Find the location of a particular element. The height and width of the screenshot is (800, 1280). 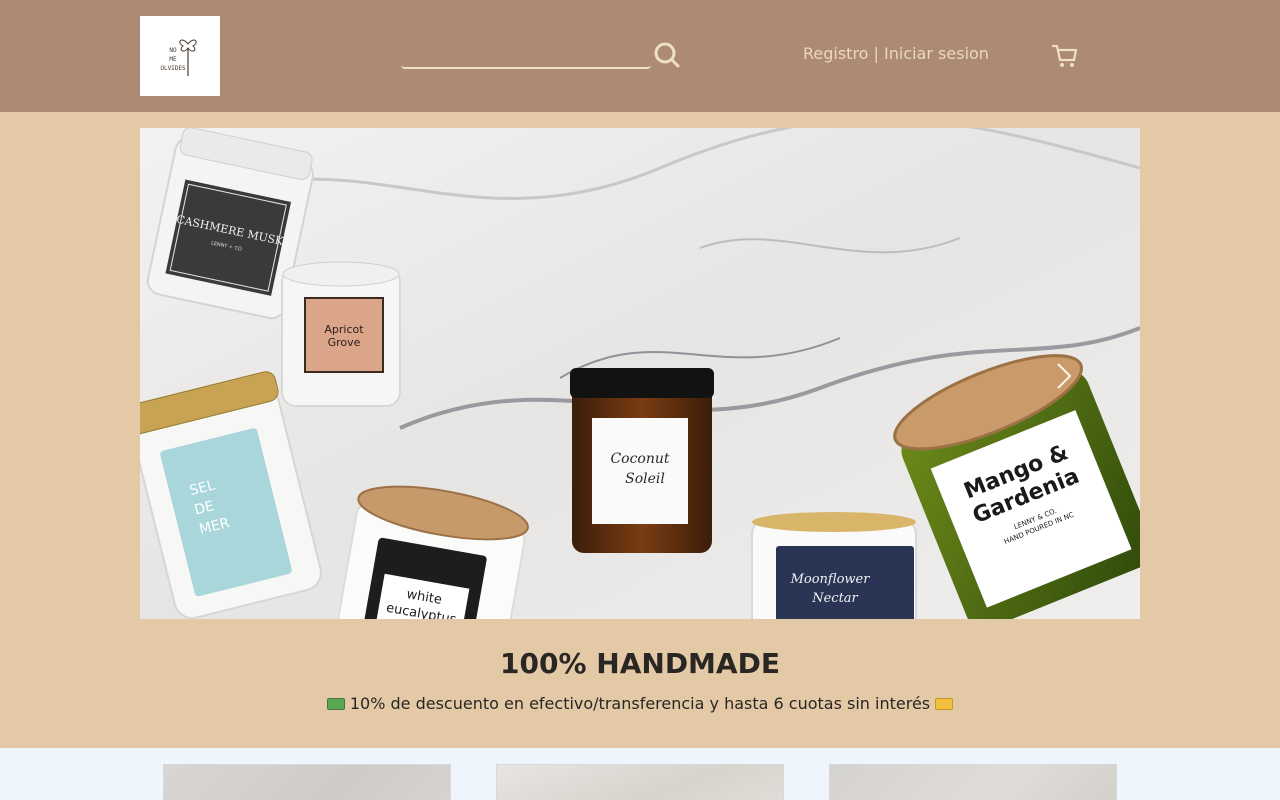

brand-logo: NO ME OLVIDES is located at coordinates (180, 56).